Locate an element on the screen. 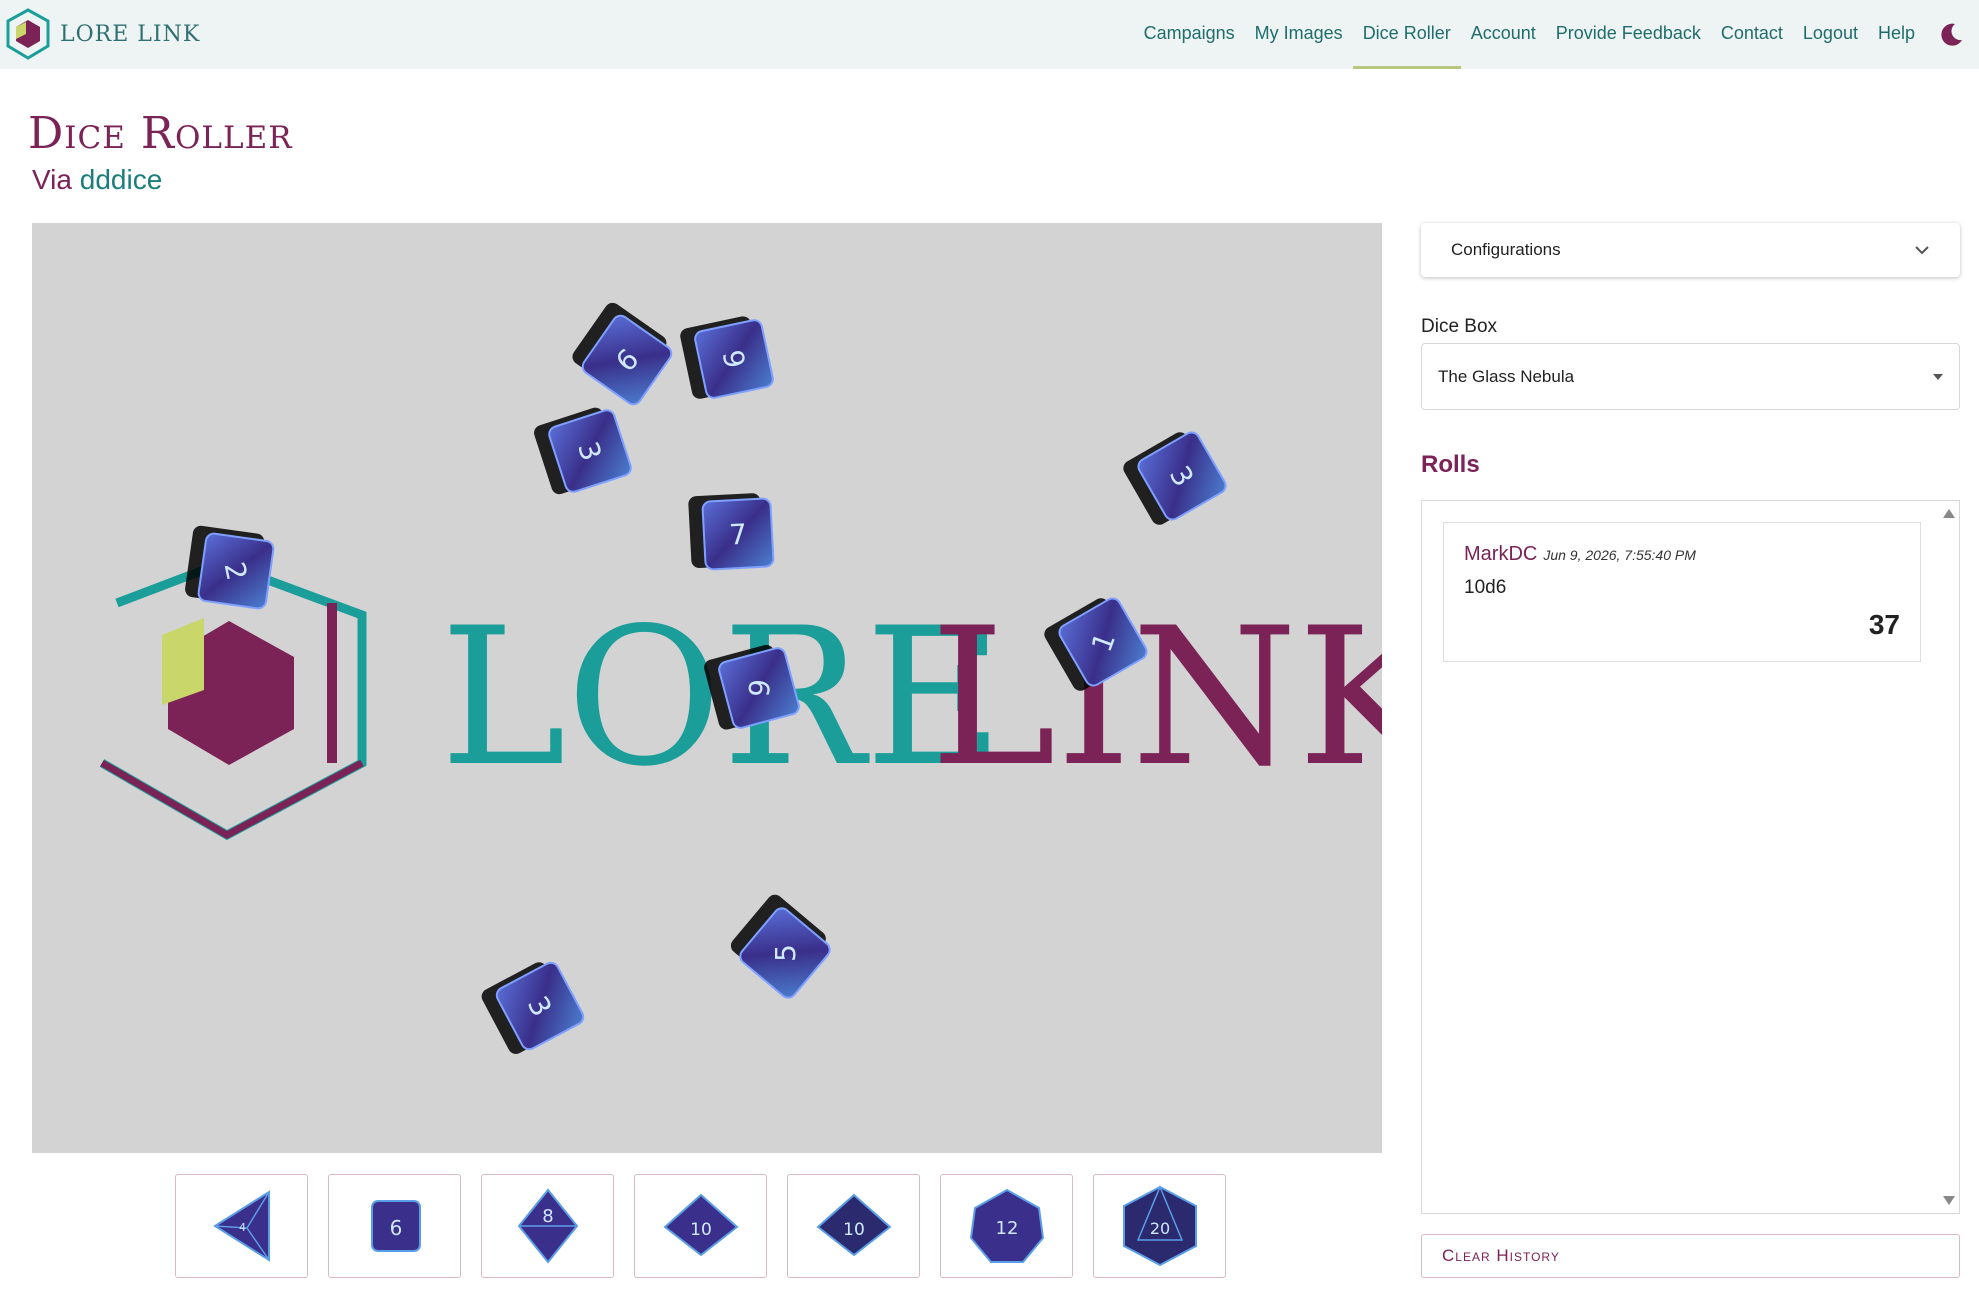  rolls-heading: Rolls is located at coordinates (1450, 464).